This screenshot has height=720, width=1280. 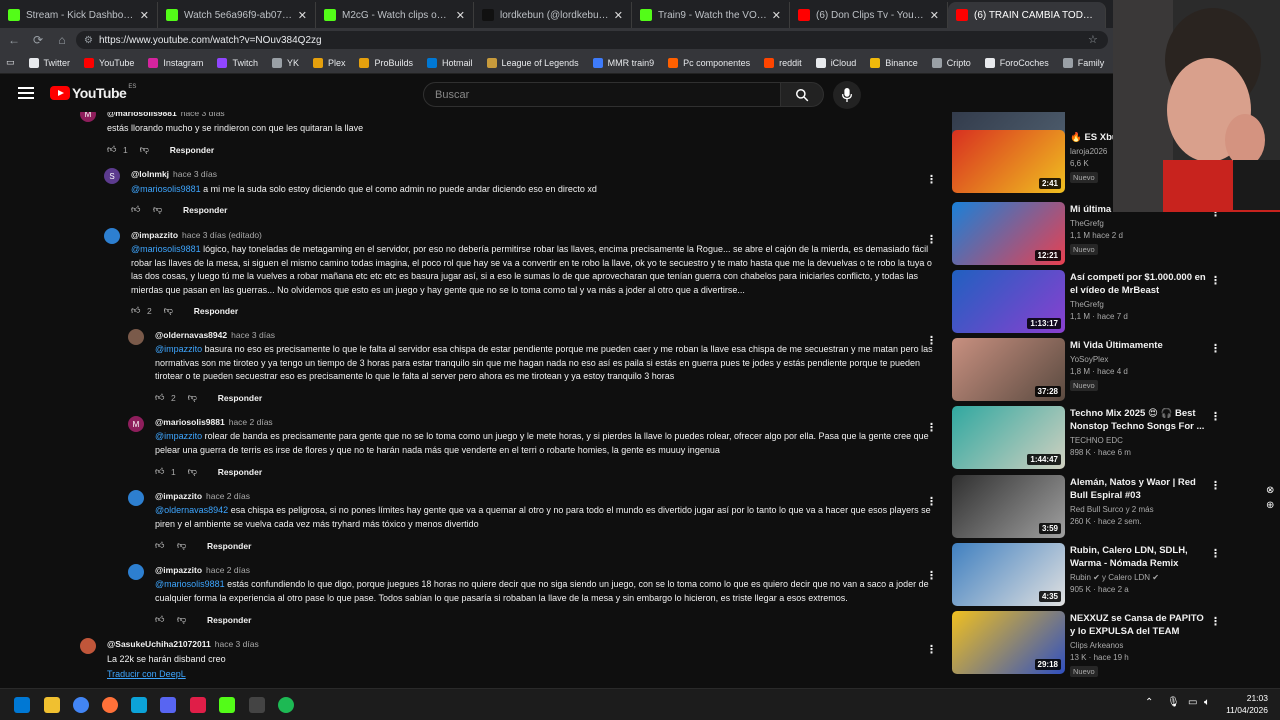 I want to click on video-title: Mi Vida Últimamente, so click(x=1138, y=346).